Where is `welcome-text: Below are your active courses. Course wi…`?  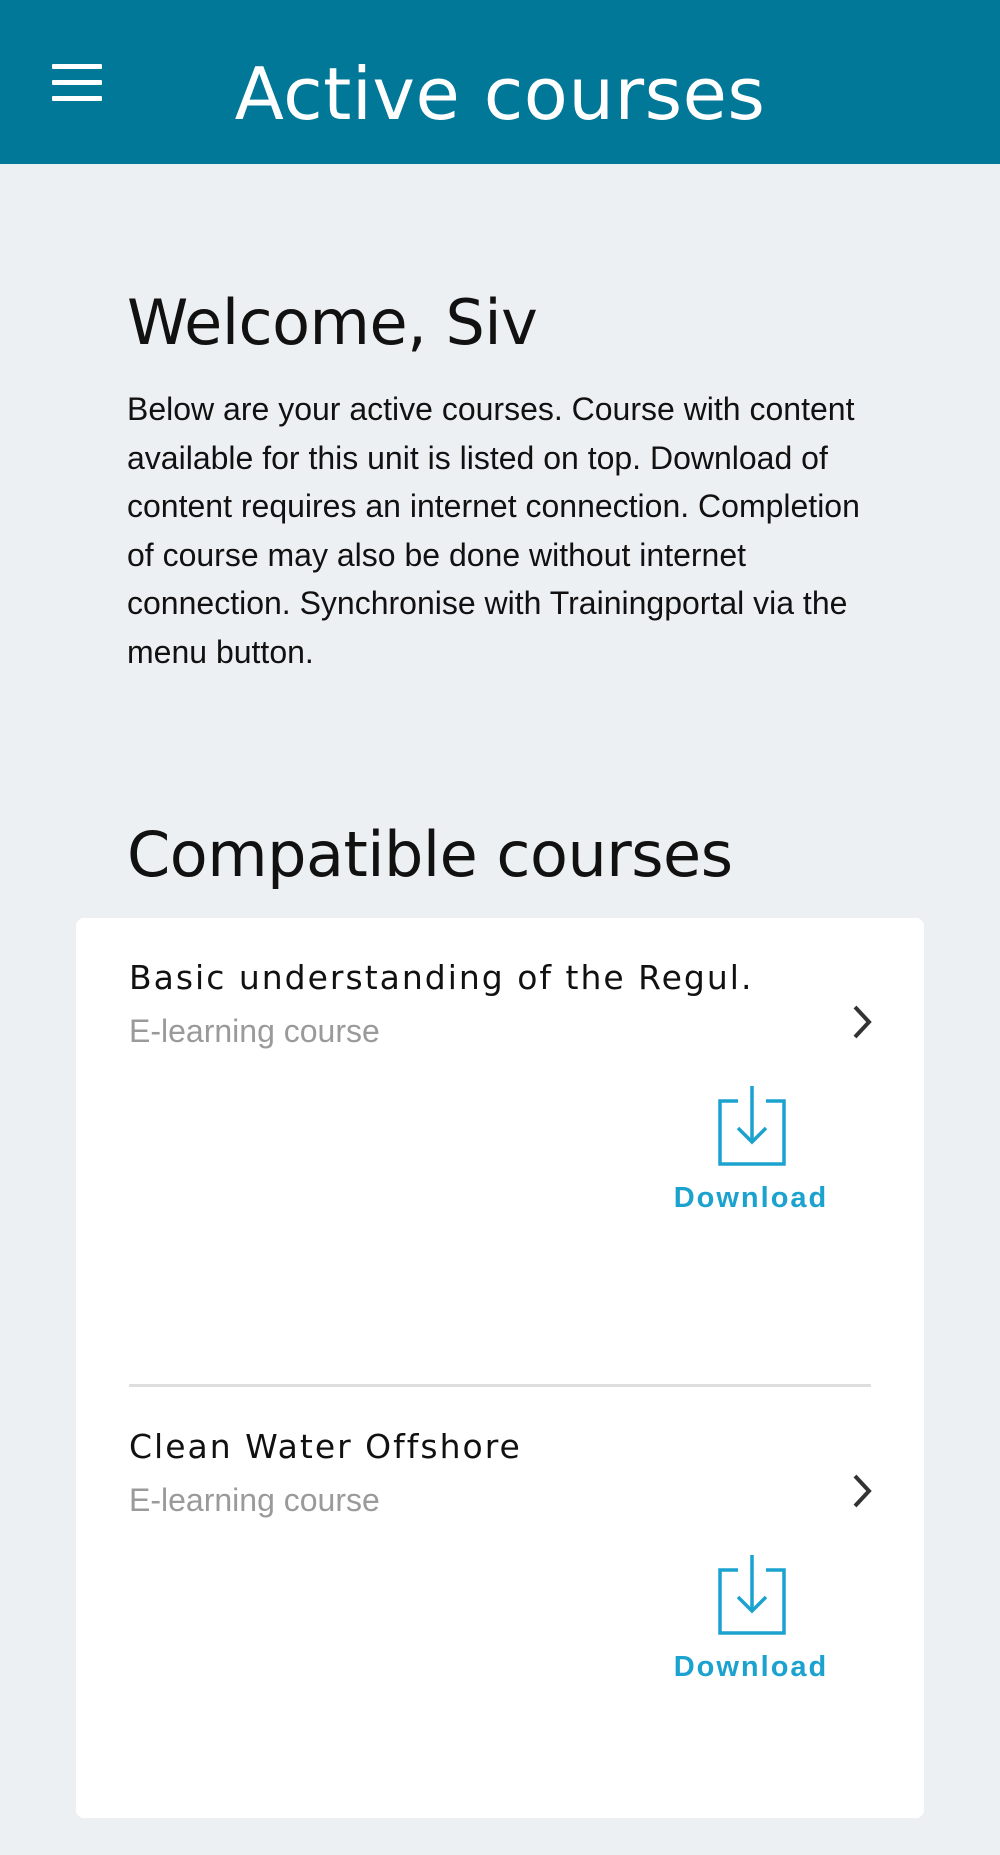 welcome-text: Below are your active courses. Course wi… is located at coordinates (493, 530).